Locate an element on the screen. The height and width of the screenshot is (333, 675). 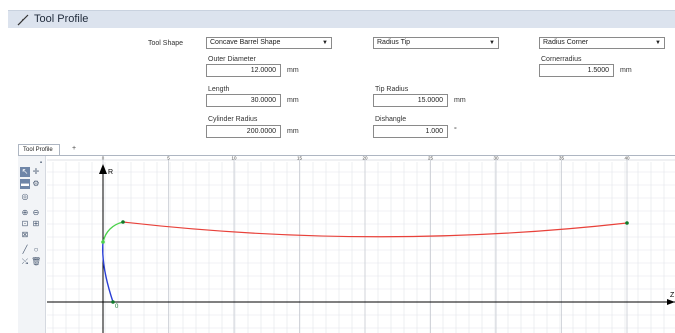
tool-shape-label: Tool Shape is located at coordinates (166, 43).